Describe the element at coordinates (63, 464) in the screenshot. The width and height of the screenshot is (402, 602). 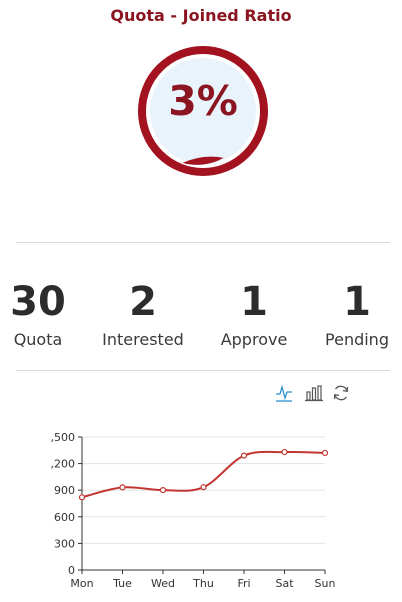
I see `y-tick-label: ,200` at that location.